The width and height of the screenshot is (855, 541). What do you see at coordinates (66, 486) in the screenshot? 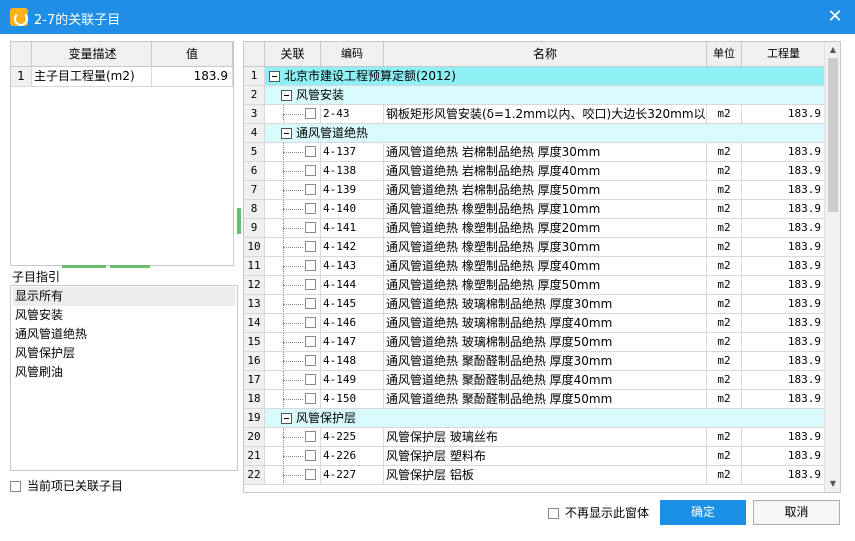
I see `linked-only-option: 当前项已关联子目` at bounding box center [66, 486].